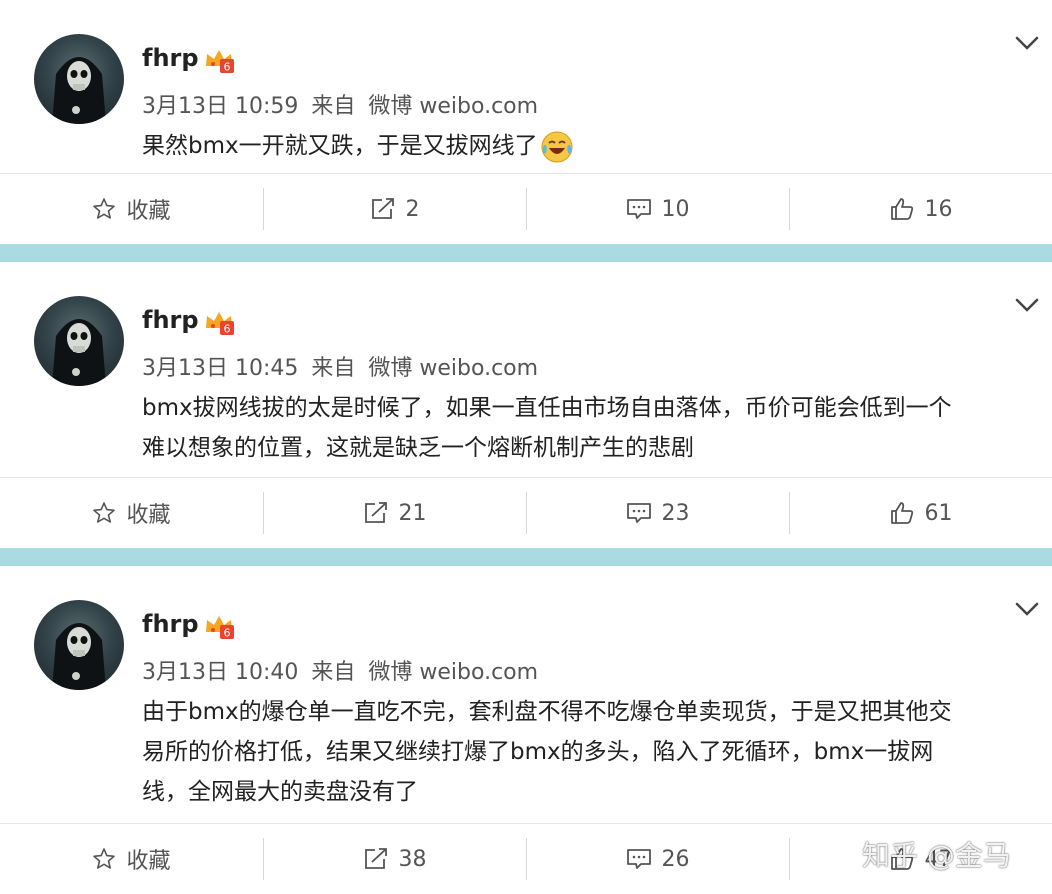  I want to click on zhihu-watermark: 知乎 @金马, so click(936, 855).